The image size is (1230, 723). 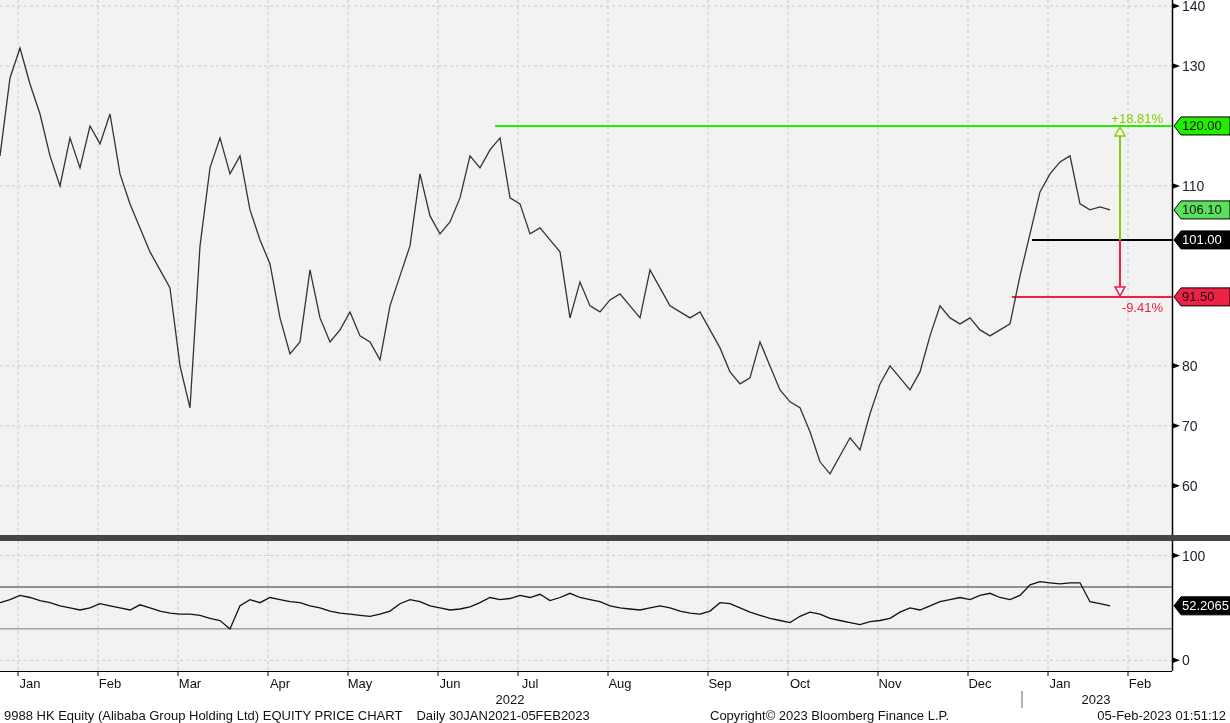 What do you see at coordinates (360, 683) in the screenshot?
I see `month-label: May` at bounding box center [360, 683].